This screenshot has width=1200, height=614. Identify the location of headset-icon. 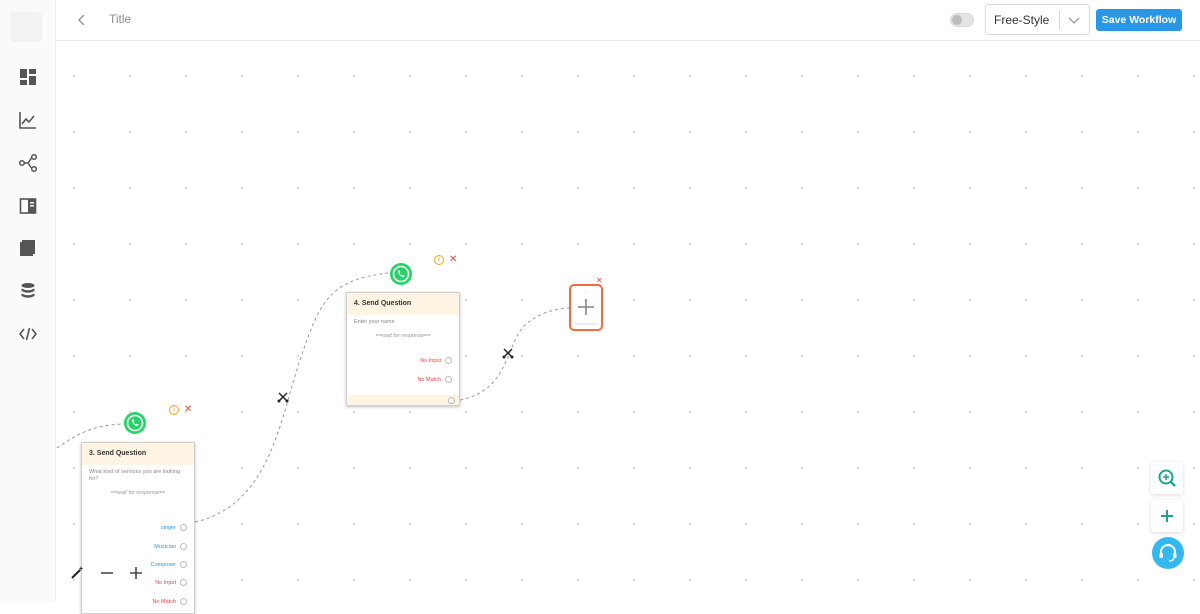
(1168, 553).